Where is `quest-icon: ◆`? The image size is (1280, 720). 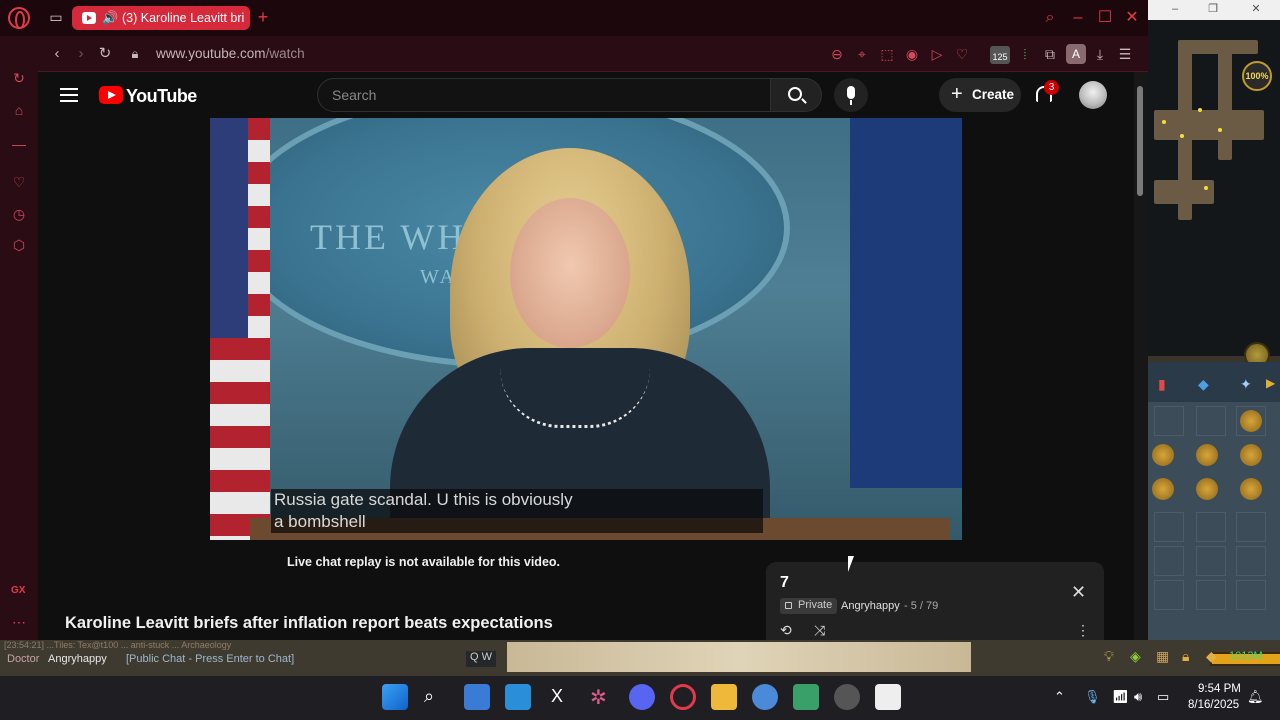 quest-icon: ◆ is located at coordinates (1203, 384).